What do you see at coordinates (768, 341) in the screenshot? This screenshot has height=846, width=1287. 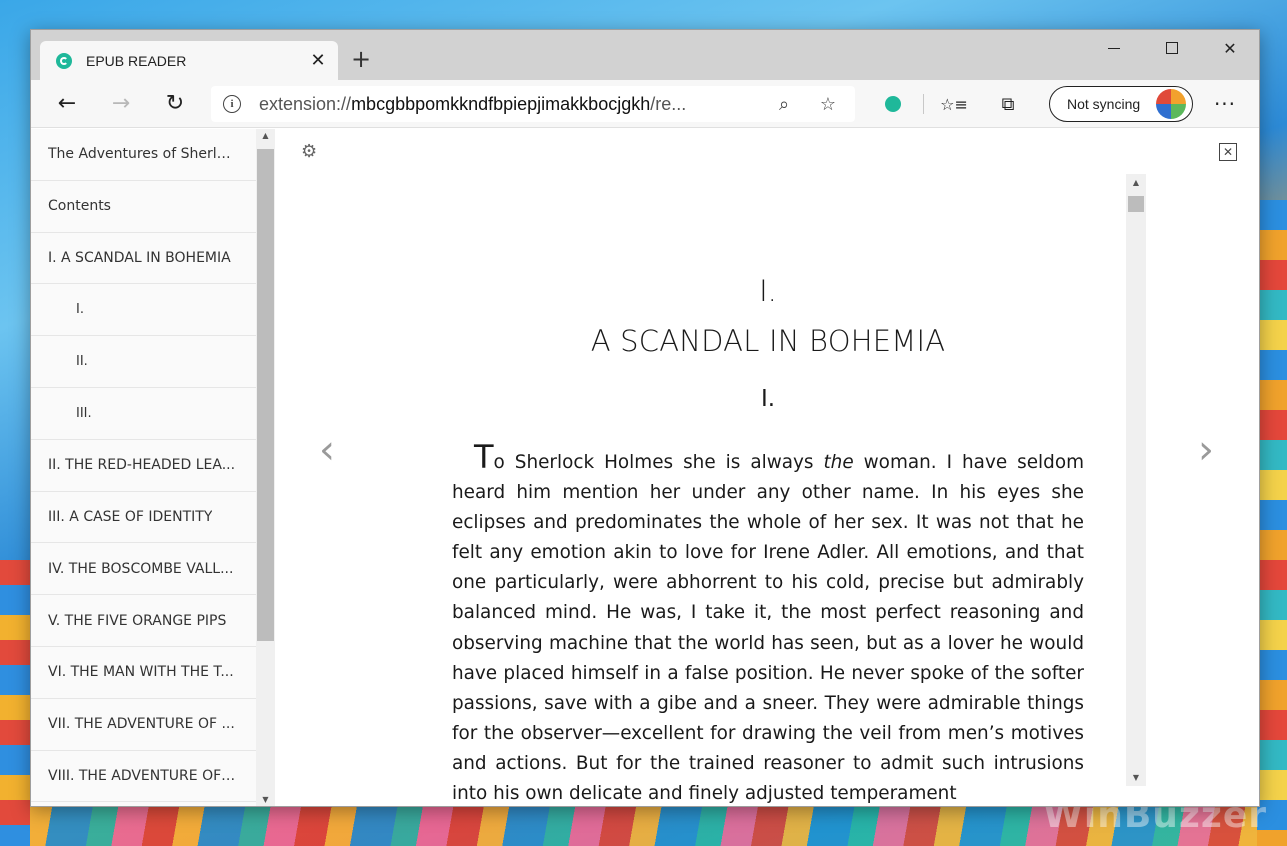 I see `chapter-title: A SCANDAL IN BOHEMIA` at bounding box center [768, 341].